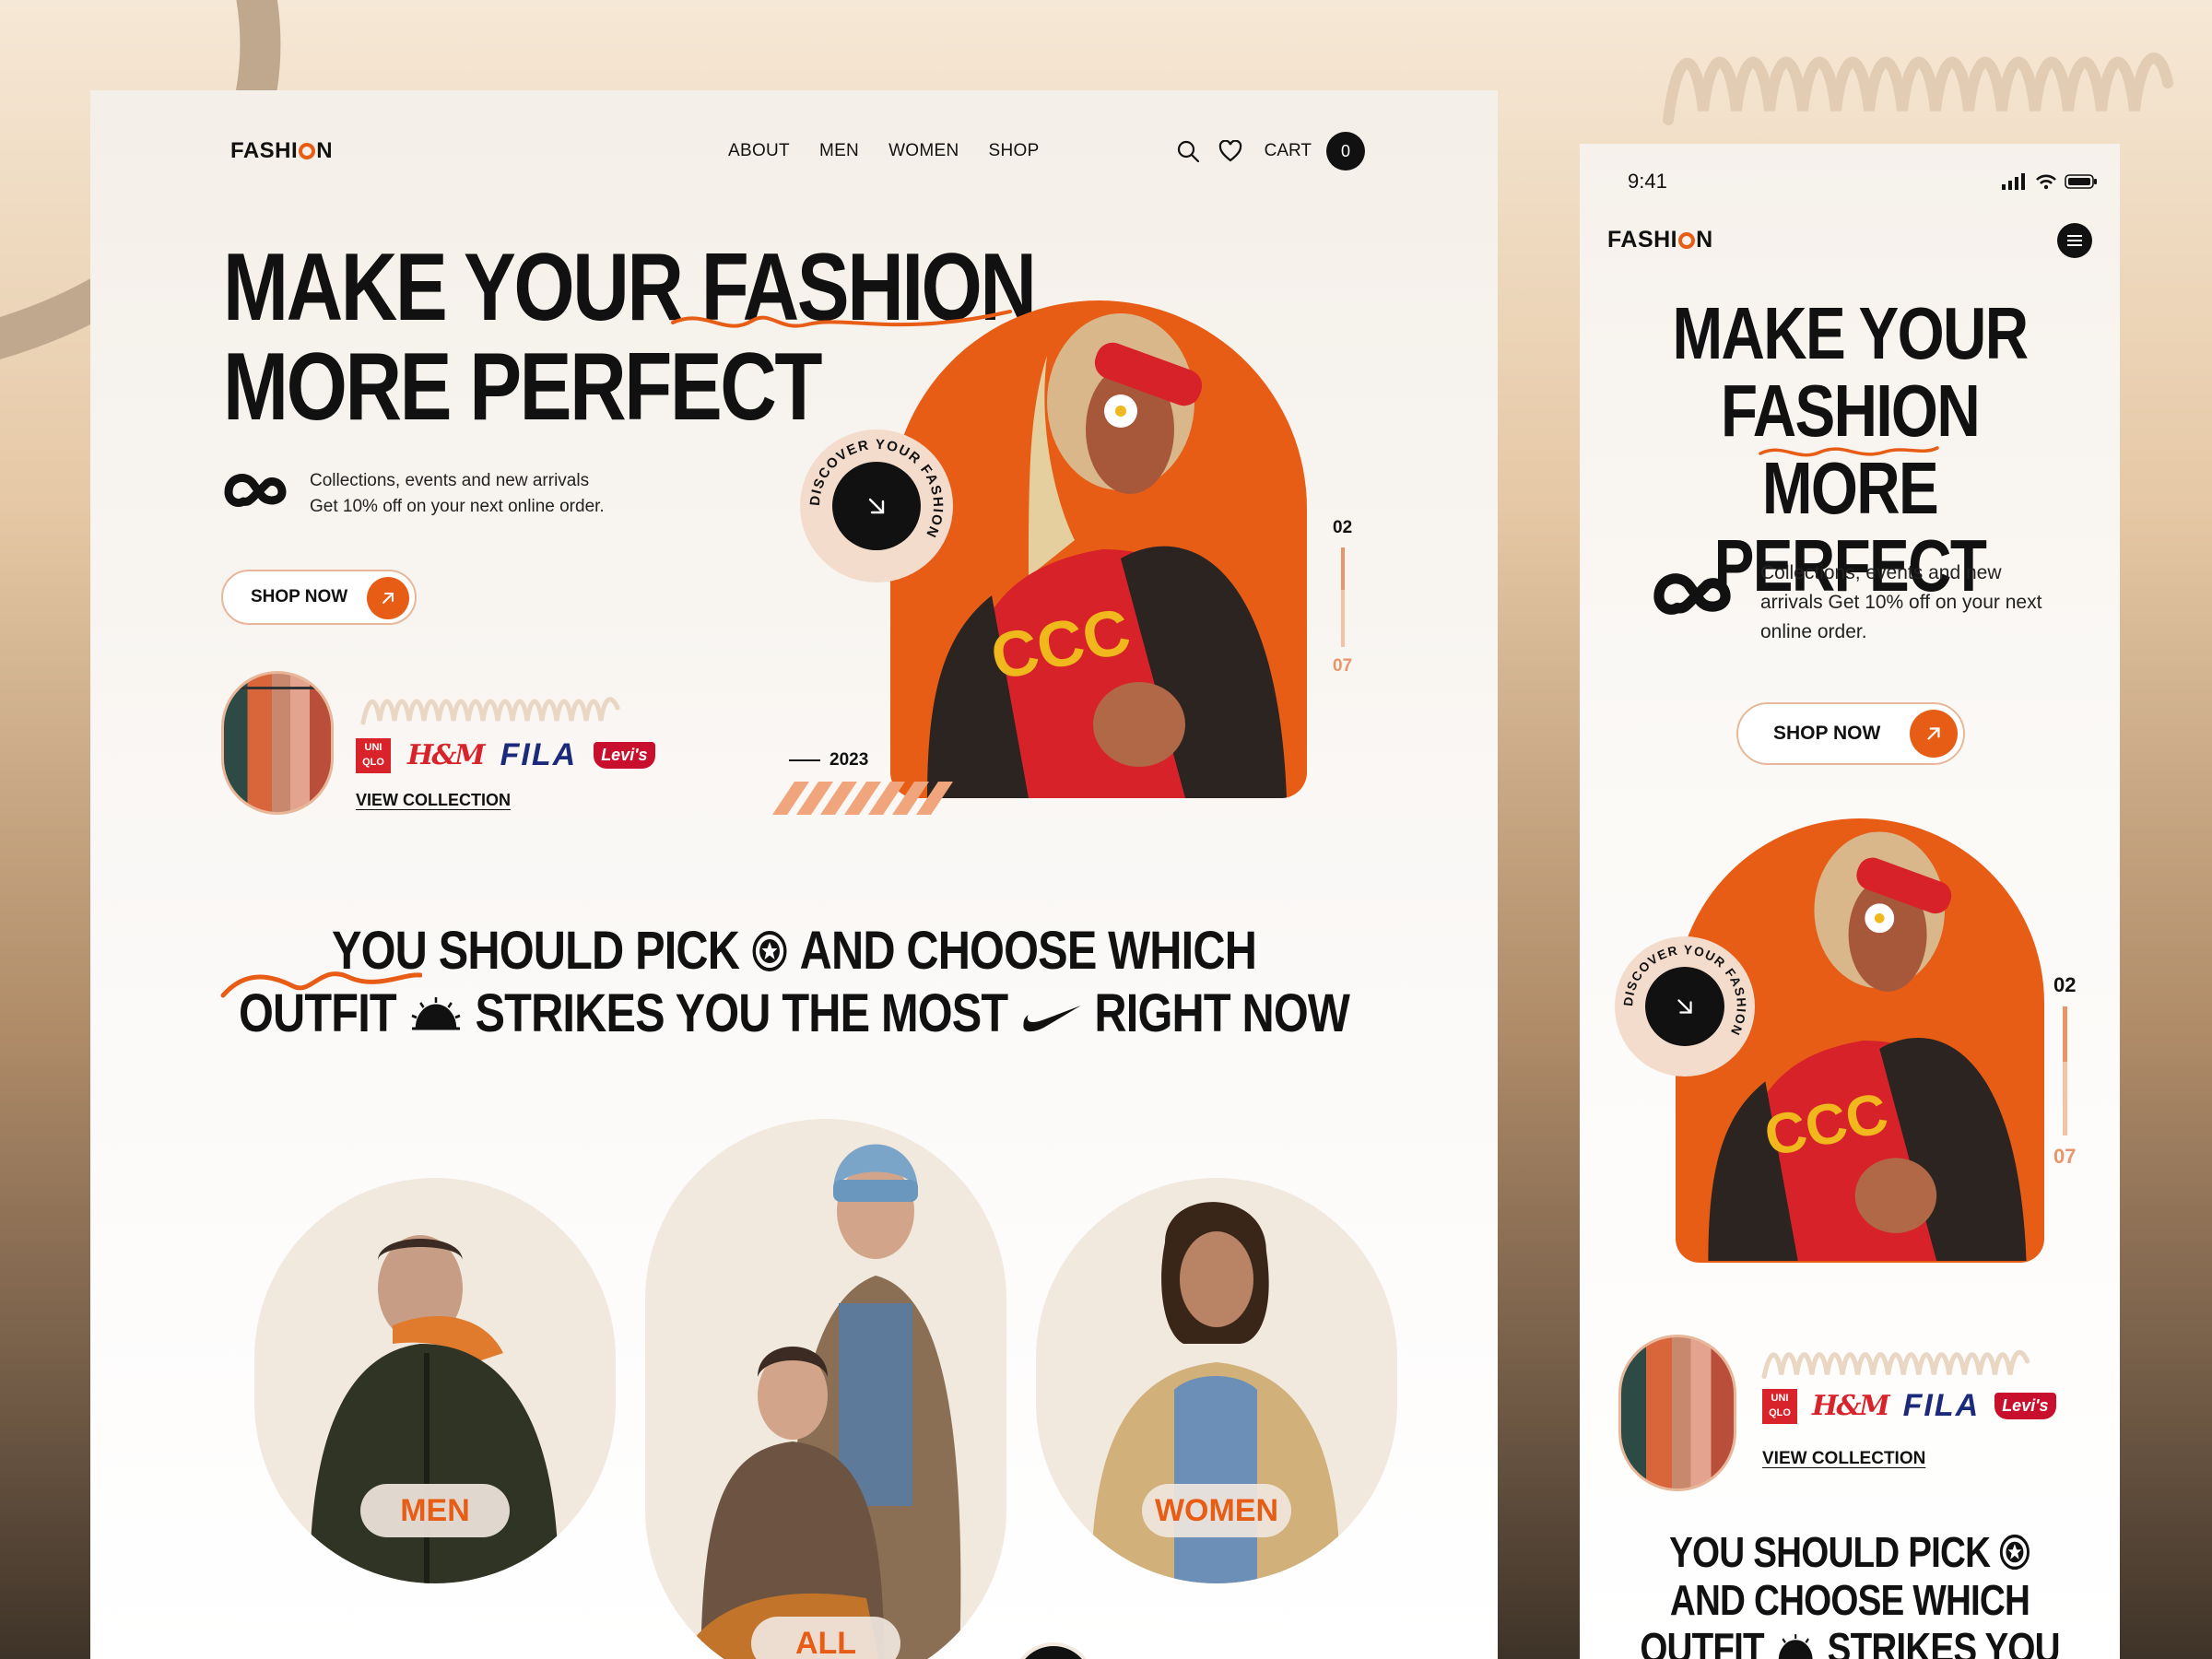 This screenshot has width=2212, height=1659. Describe the element at coordinates (450, 480) in the screenshot. I see `hero-subtitle-line1: Collections, events and new arrivals` at that location.